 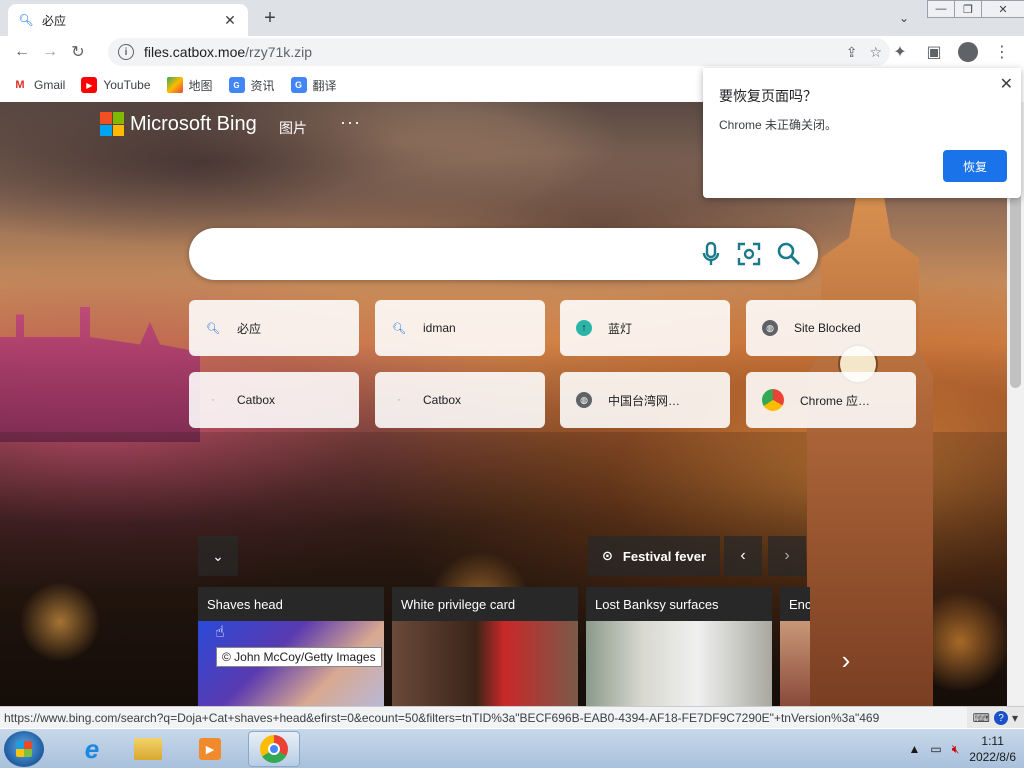 What do you see at coordinates (499, 52) in the screenshot?
I see `address-bar: i files.catbox.moe/rzy71k.zip ⇪ ☆` at bounding box center [499, 52].